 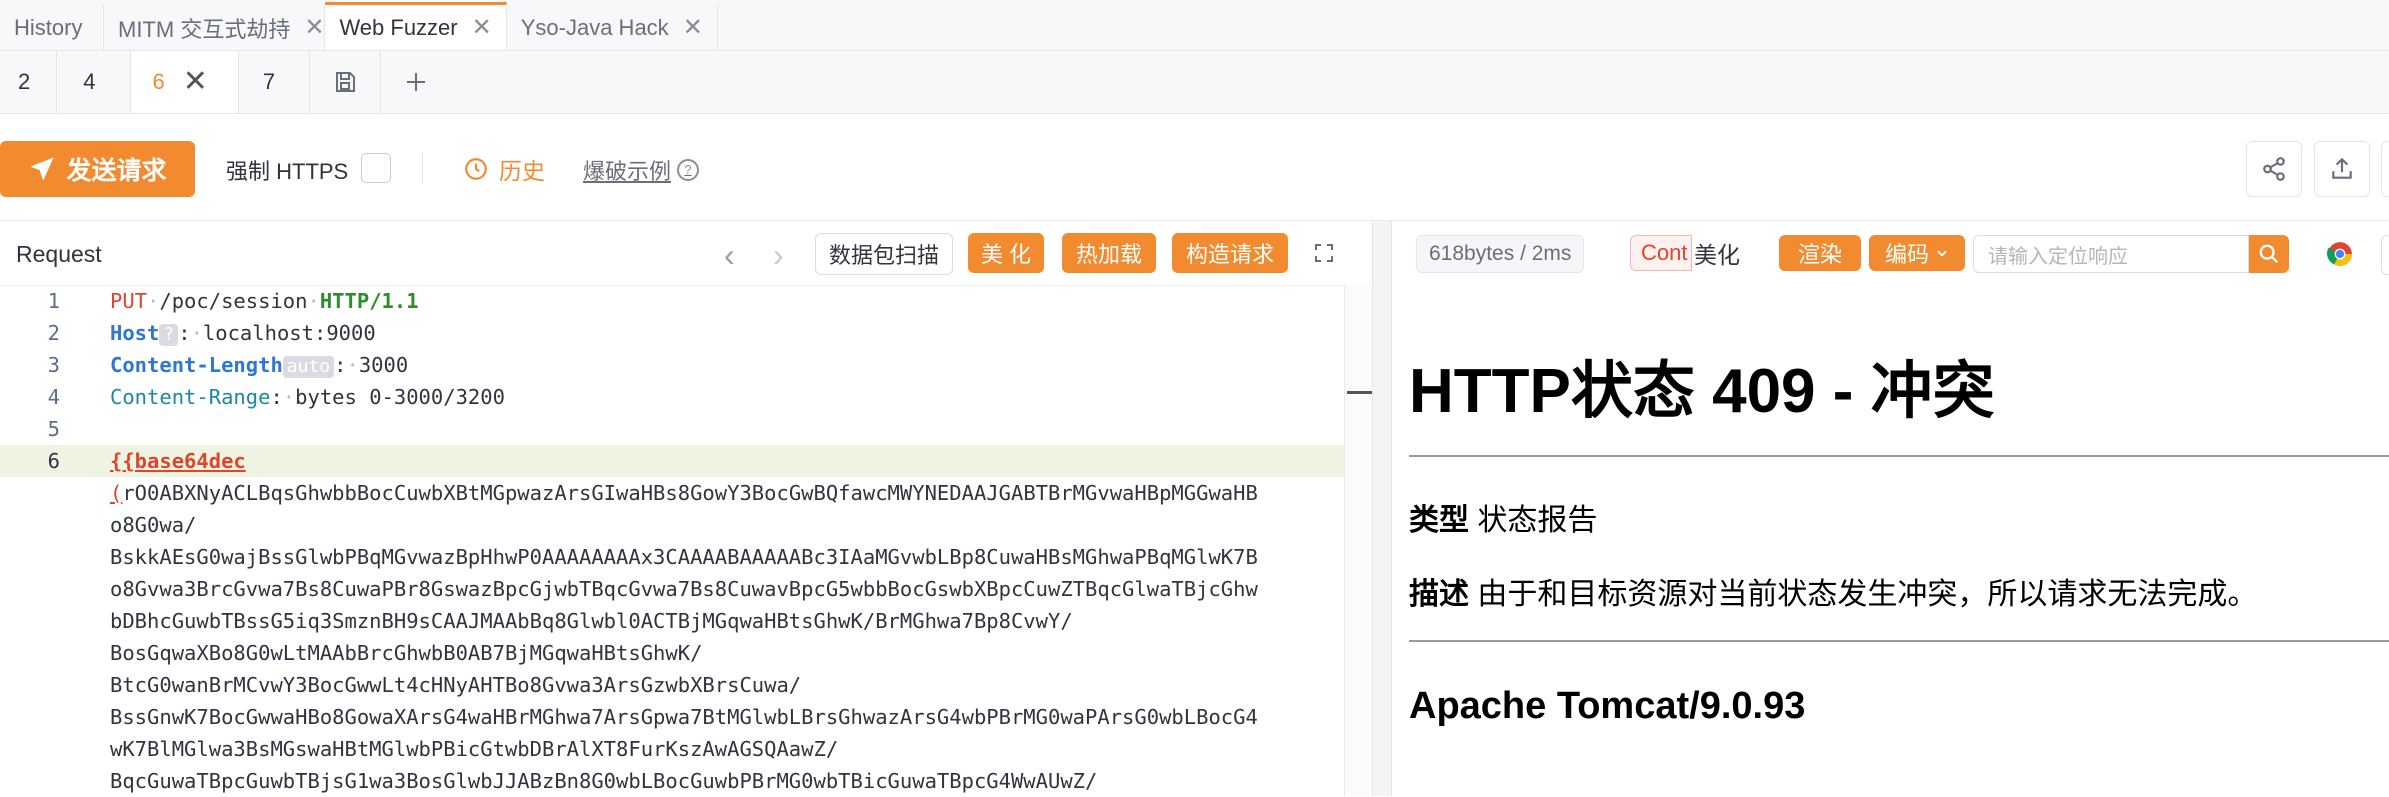 What do you see at coordinates (778, 255) in the screenshot?
I see `chevron-right-icon: ›` at bounding box center [778, 255].